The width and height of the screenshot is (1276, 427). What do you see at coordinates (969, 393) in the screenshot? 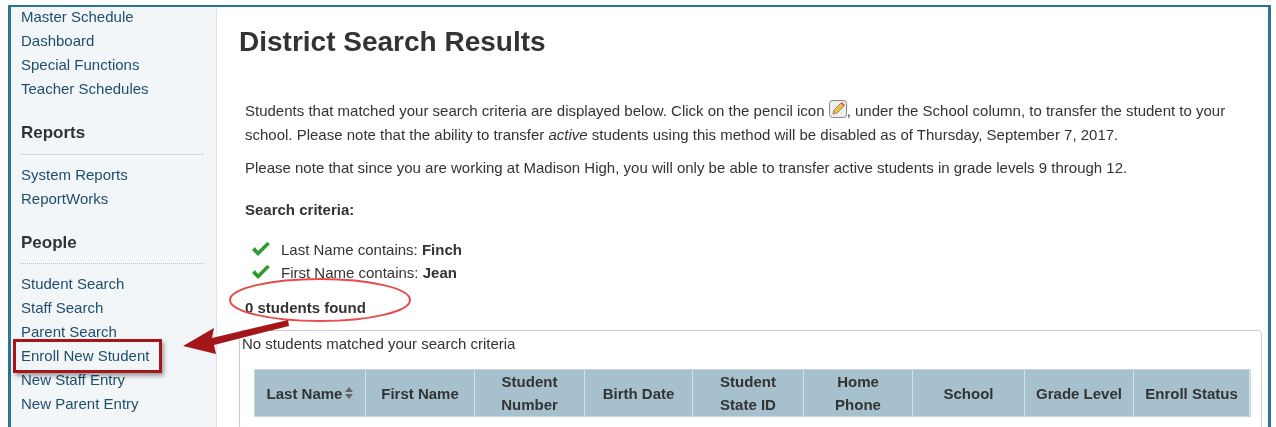
I see `column-header: School` at bounding box center [969, 393].